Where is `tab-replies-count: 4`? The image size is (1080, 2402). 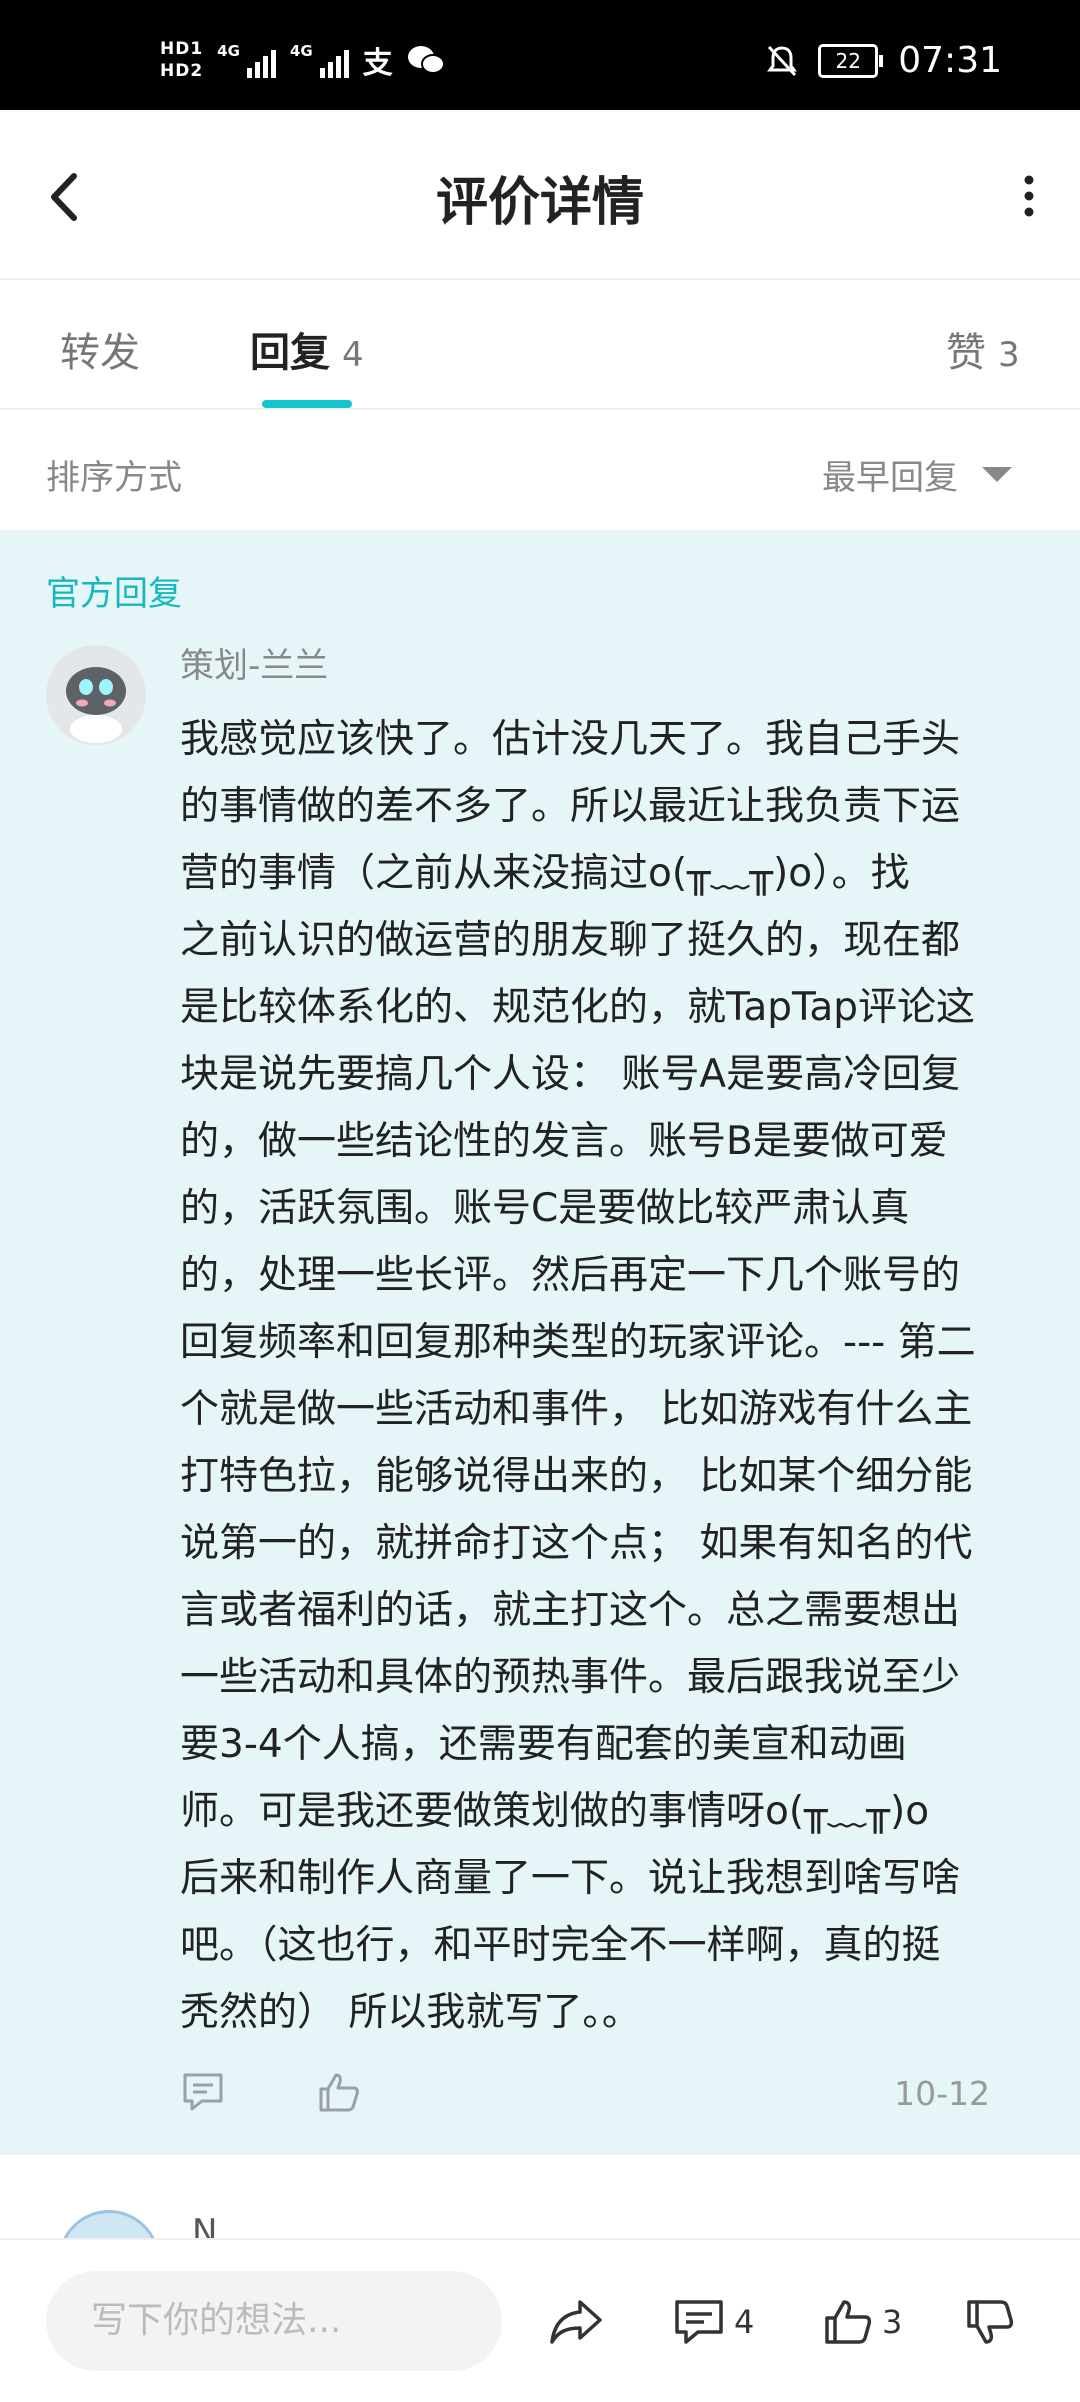 tab-replies-count: 4 is located at coordinates (353, 355).